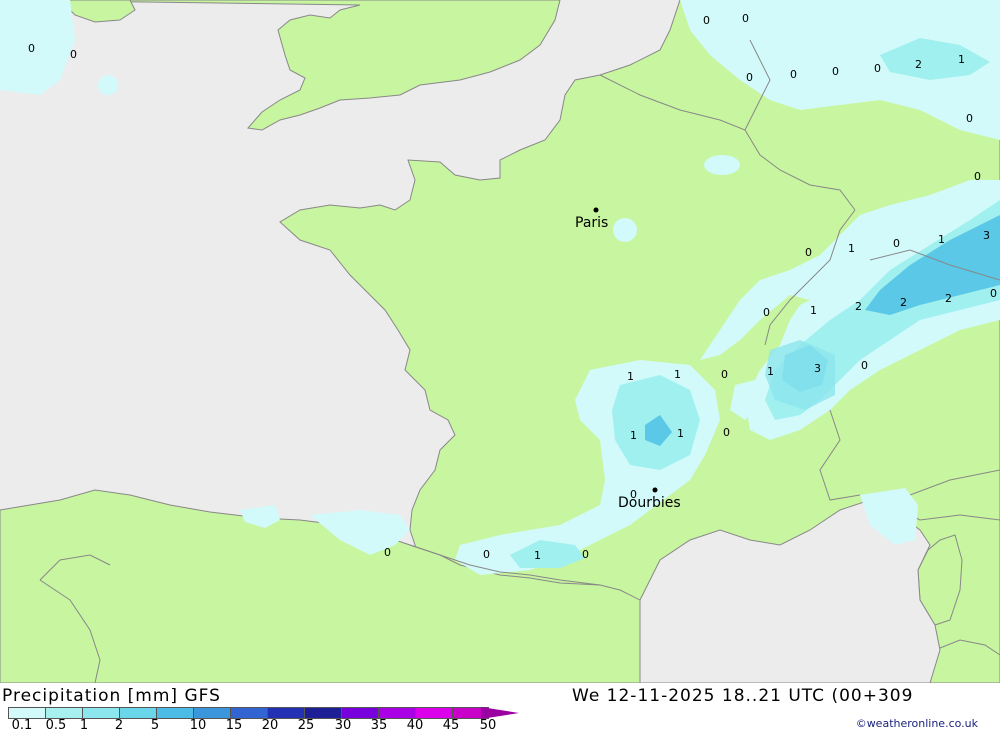  Describe the element at coordinates (198, 725) in the screenshot. I see `legend-tick-label: 10` at that location.